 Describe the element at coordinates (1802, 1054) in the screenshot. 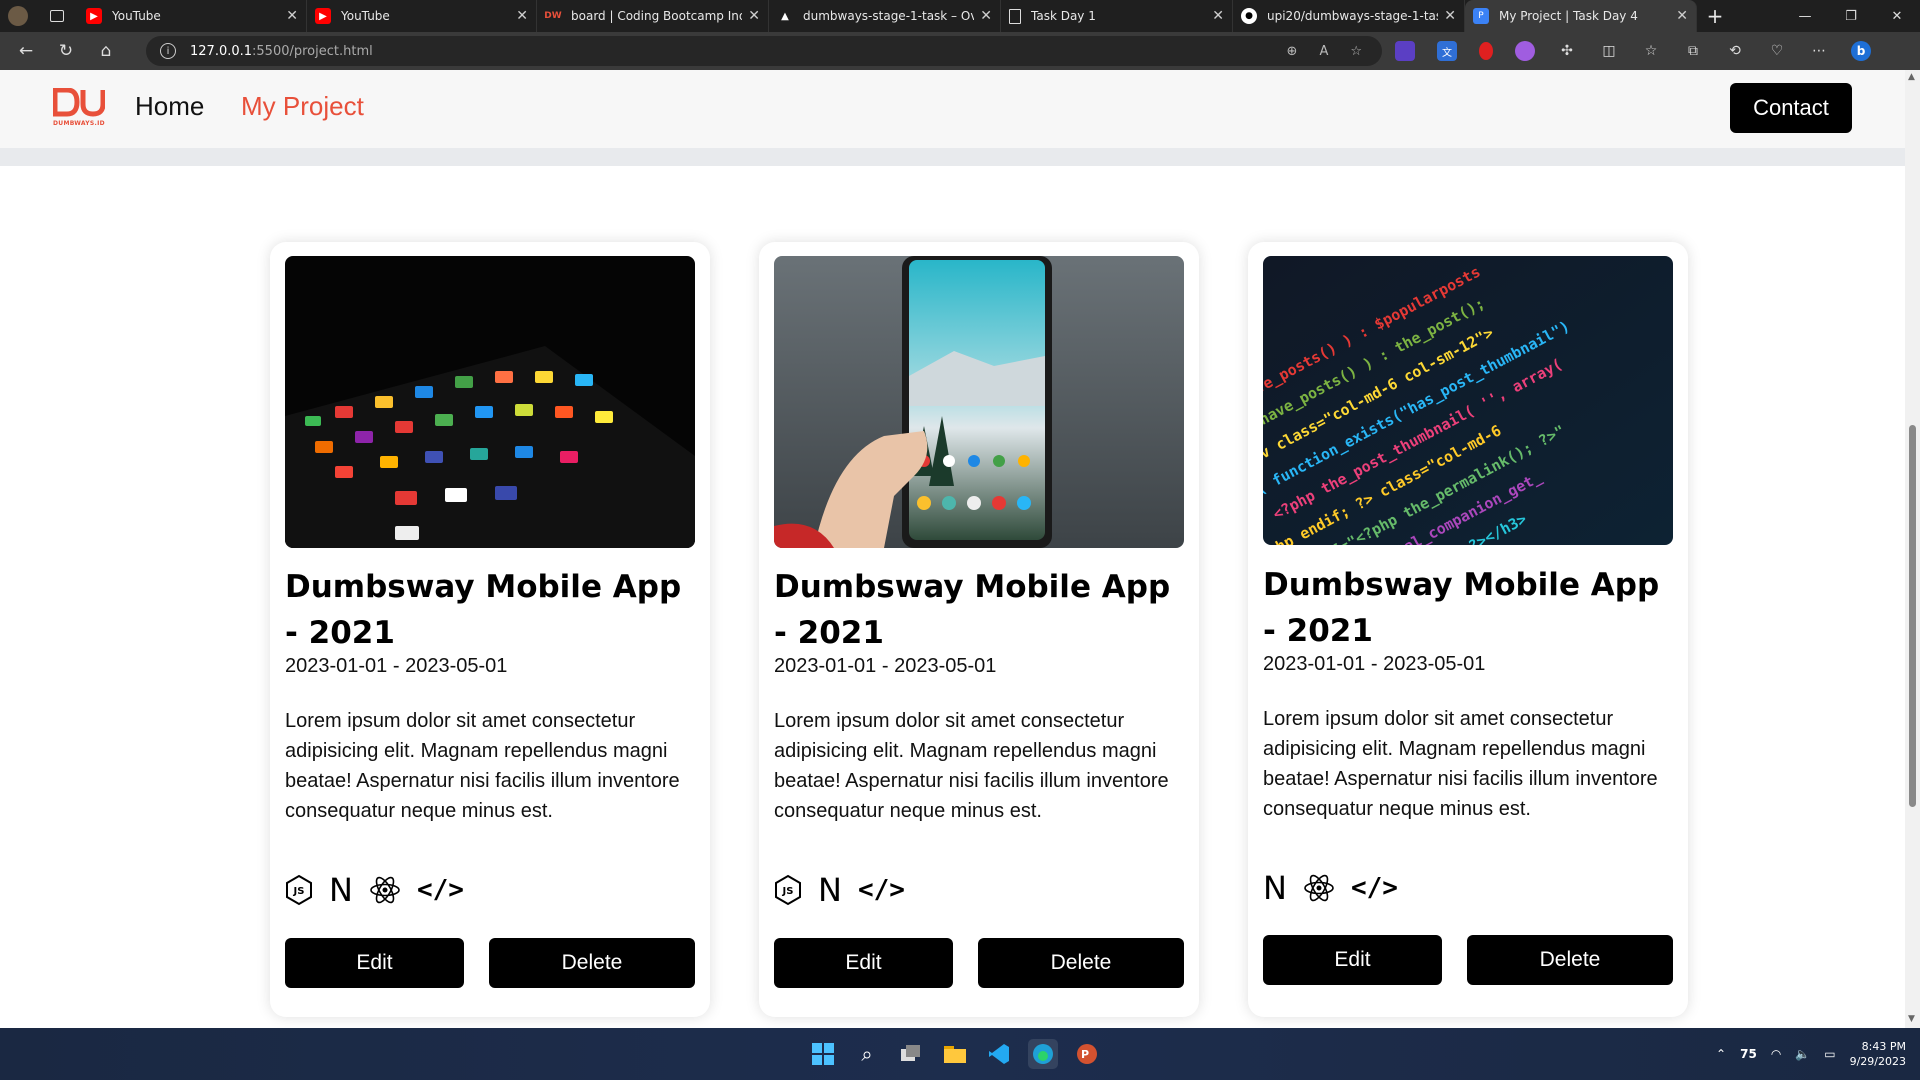

I see `volume-icon: 🔈` at that location.